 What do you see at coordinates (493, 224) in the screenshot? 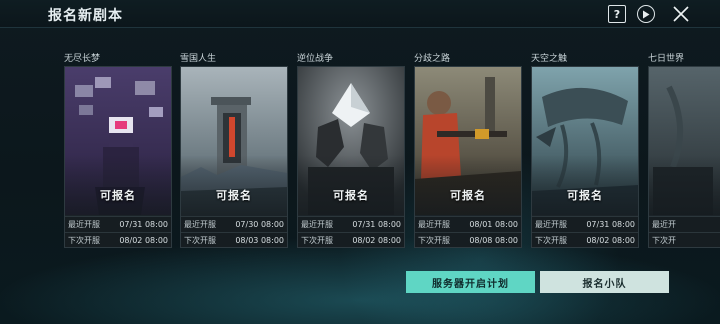
I see `recent-open-time: 08/01 08:00` at bounding box center [493, 224].